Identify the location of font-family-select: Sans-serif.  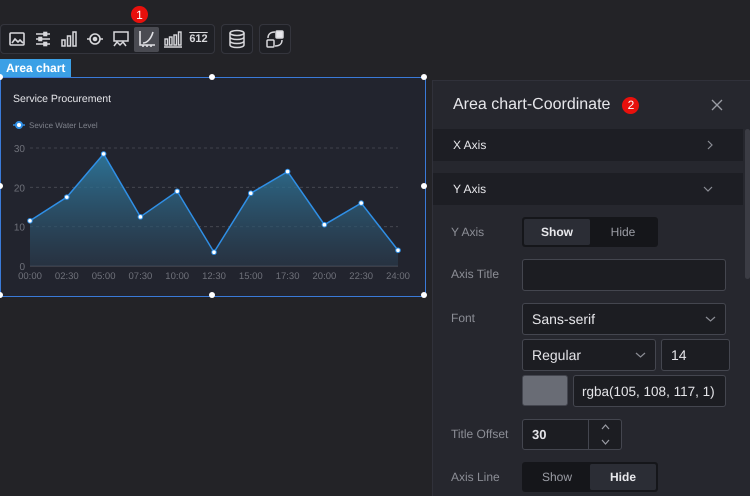
(624, 319).